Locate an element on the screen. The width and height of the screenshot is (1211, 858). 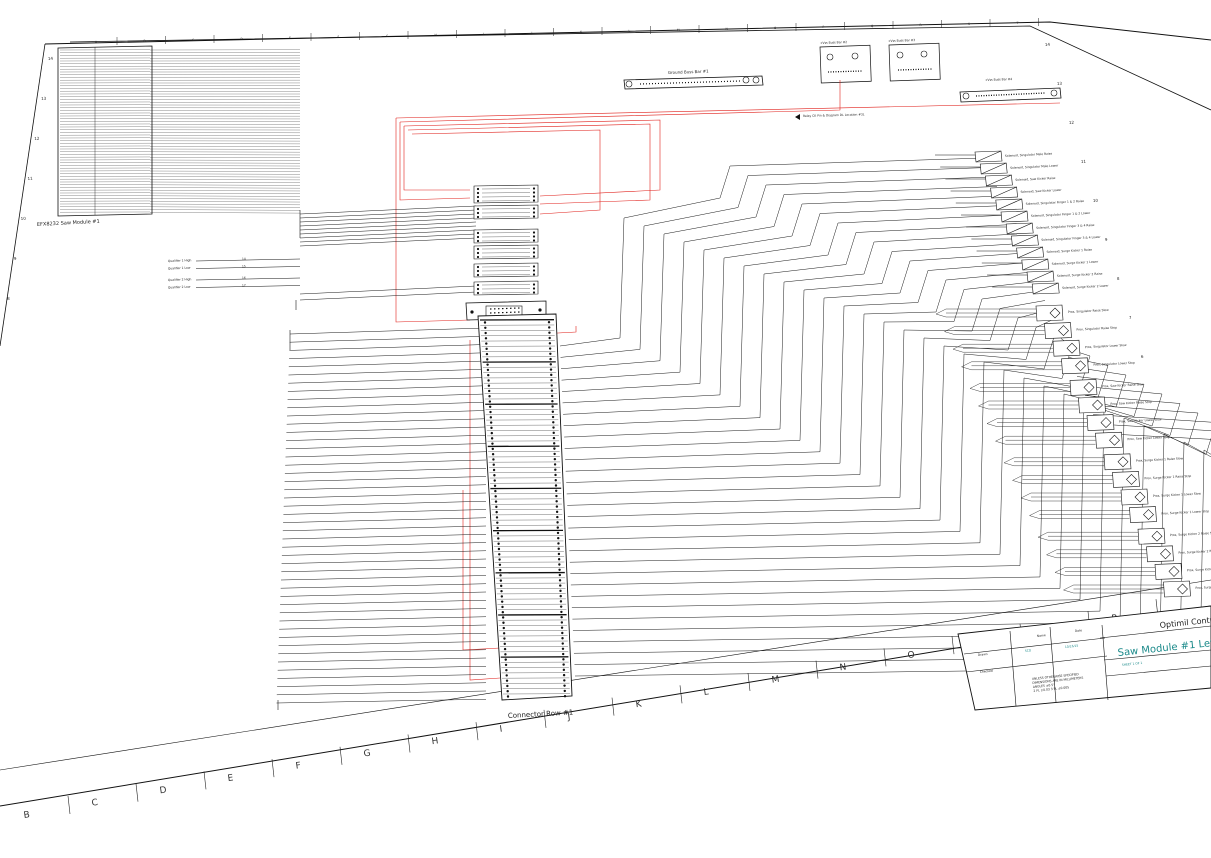
prox-label: Prox, Singulator Lower Slow is located at coordinates (1106, 346).